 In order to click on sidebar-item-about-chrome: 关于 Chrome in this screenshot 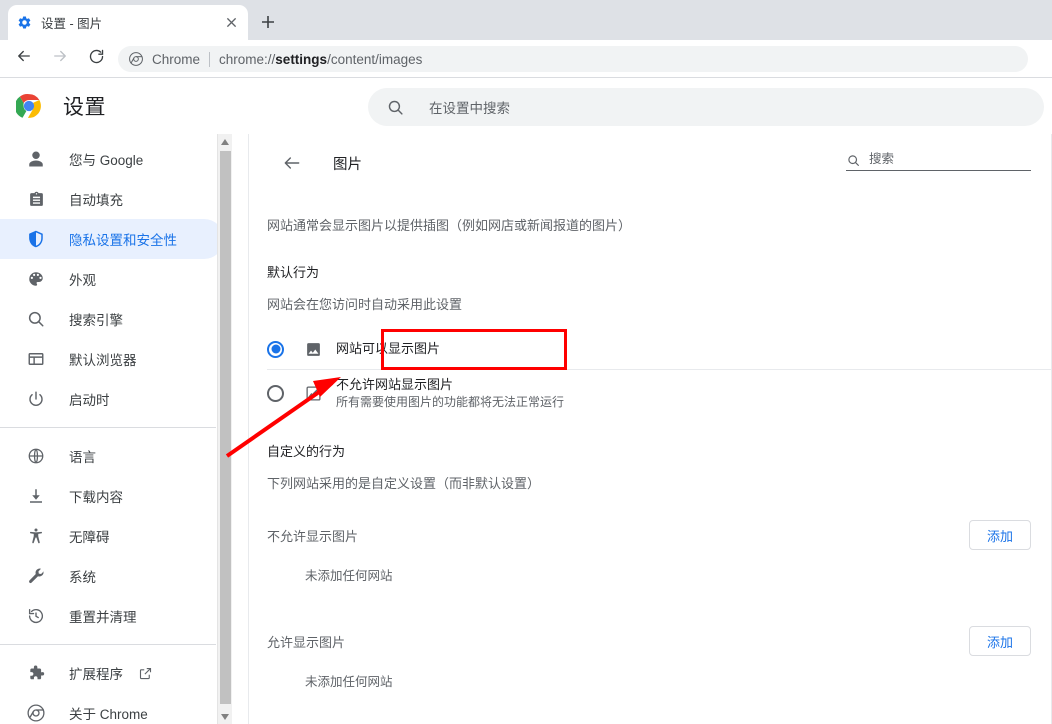, I will do `click(112, 708)`.